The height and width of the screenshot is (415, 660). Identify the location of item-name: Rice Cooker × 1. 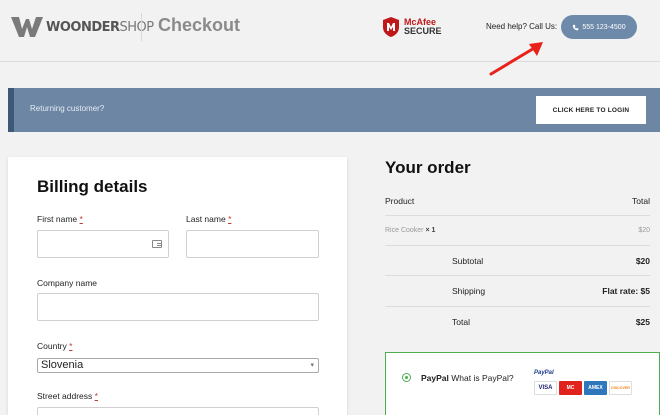
(410, 230).